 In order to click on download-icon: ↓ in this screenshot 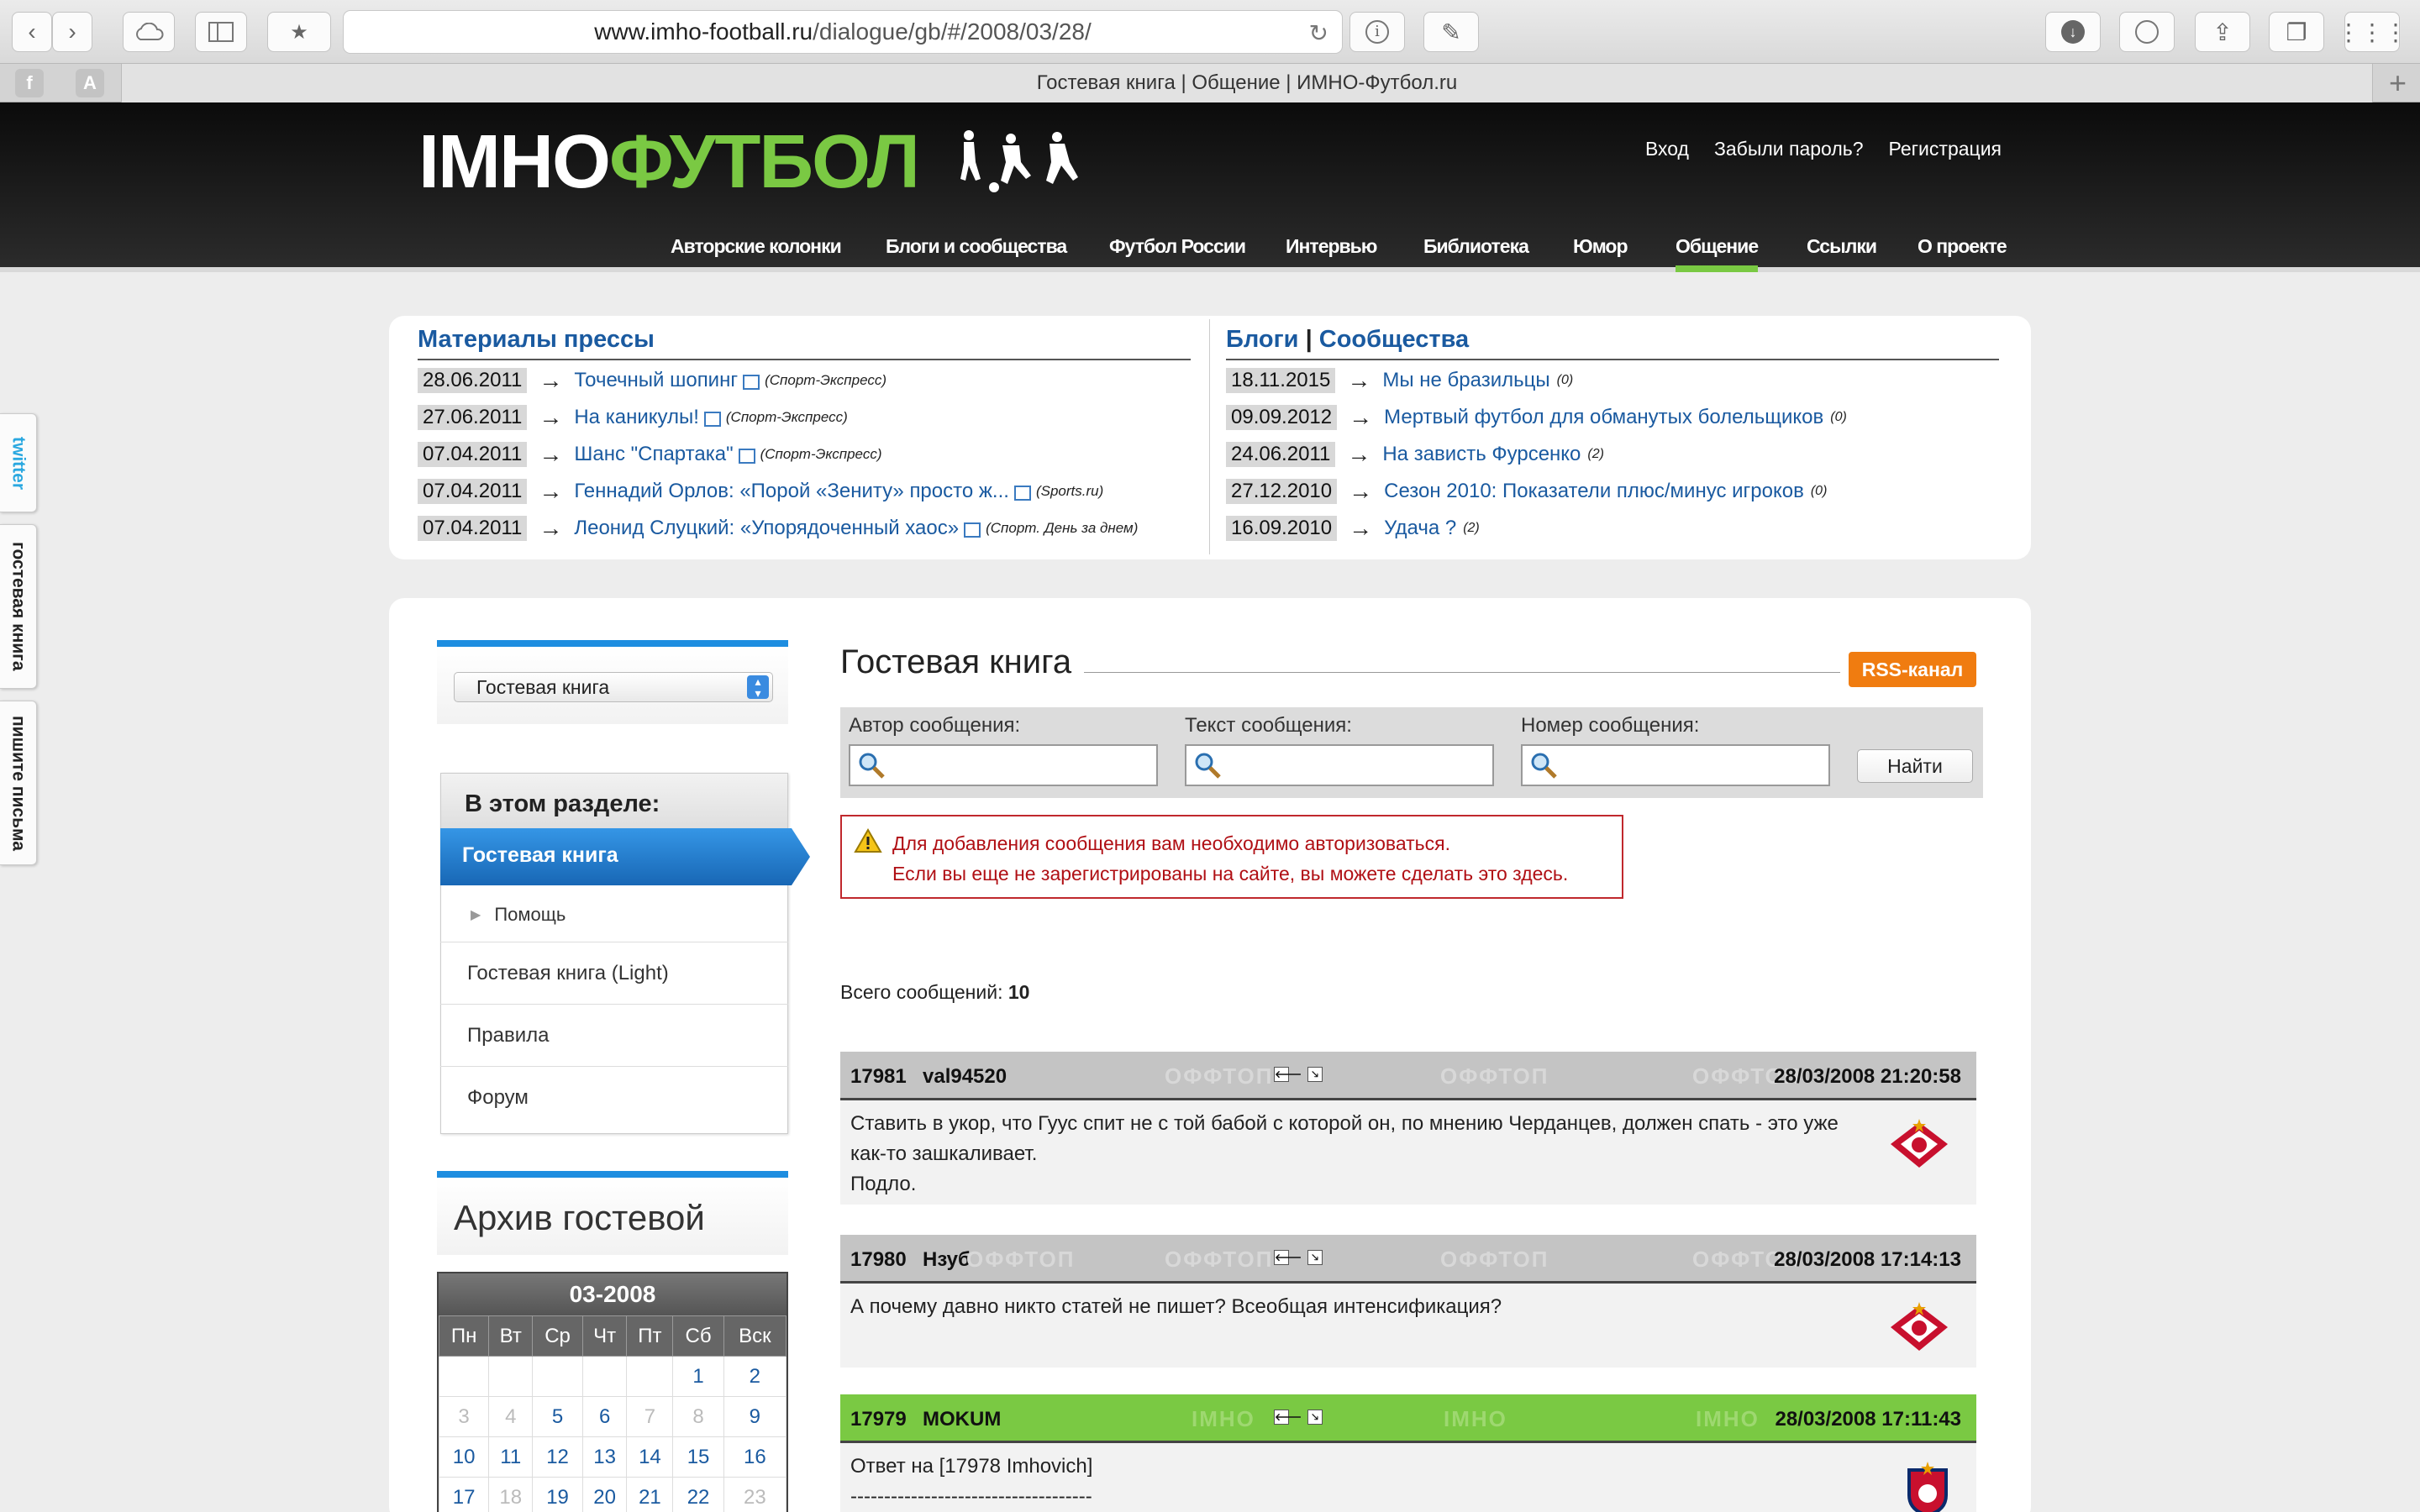, I will do `click(2073, 32)`.